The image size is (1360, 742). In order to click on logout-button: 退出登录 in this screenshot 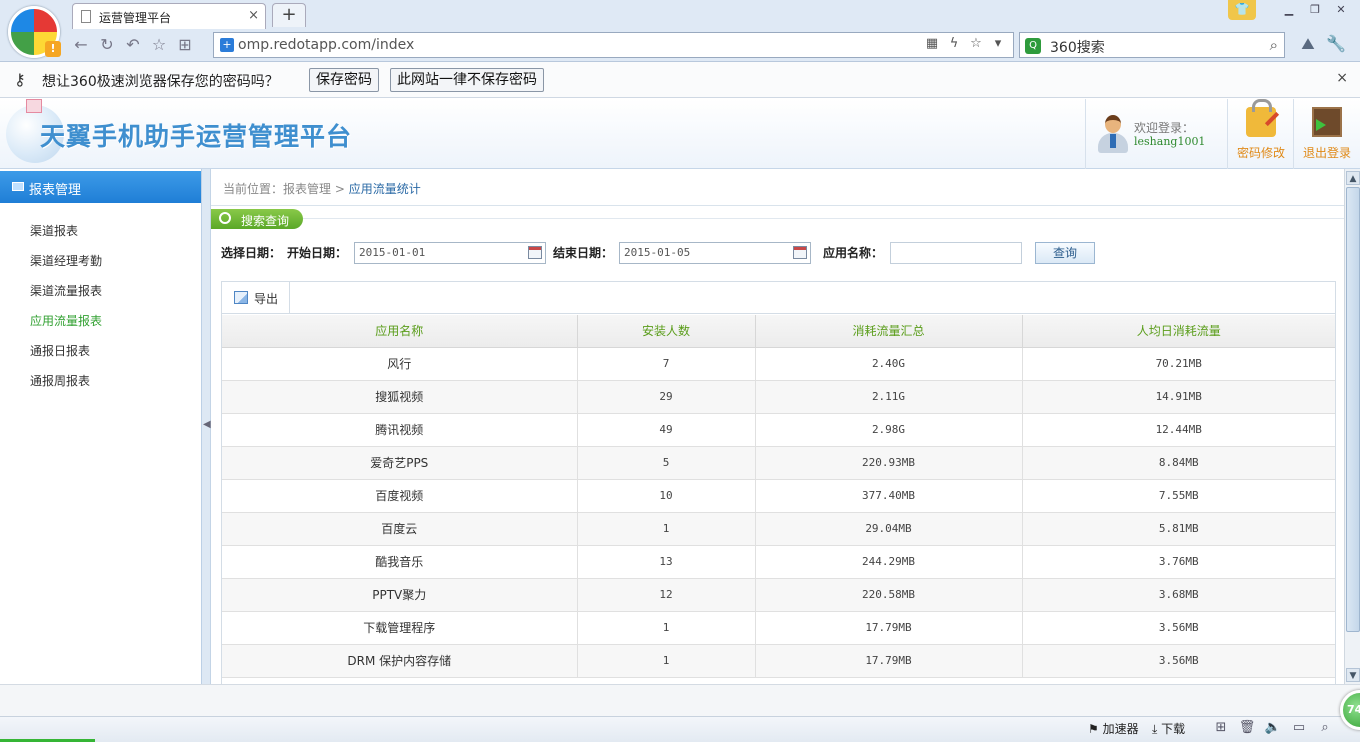, I will do `click(1326, 134)`.